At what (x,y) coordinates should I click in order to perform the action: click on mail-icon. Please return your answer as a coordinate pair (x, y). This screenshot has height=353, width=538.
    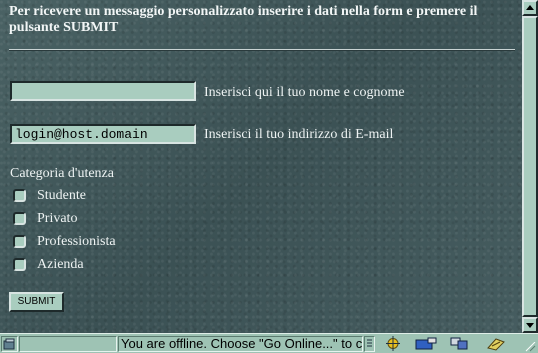
    Looking at the image, I should click on (426, 343).